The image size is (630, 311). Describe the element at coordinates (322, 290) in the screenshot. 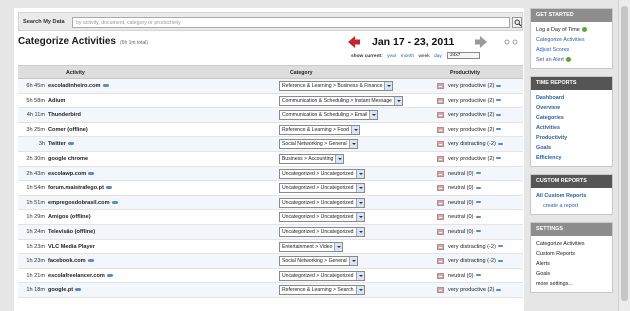

I see `category-select: Reference & Learning > Search` at that location.